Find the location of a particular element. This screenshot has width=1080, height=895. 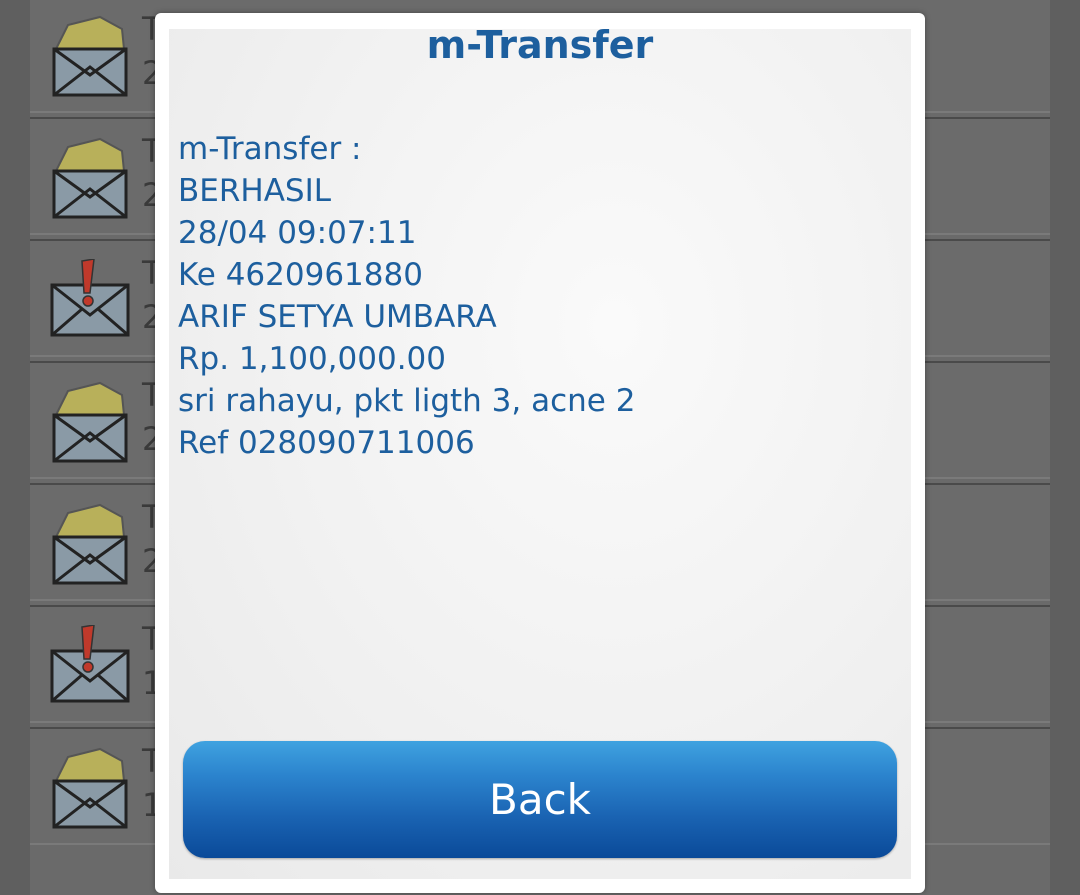

message-line-amount: Rp. 1,100,000.00 is located at coordinates (312, 359).